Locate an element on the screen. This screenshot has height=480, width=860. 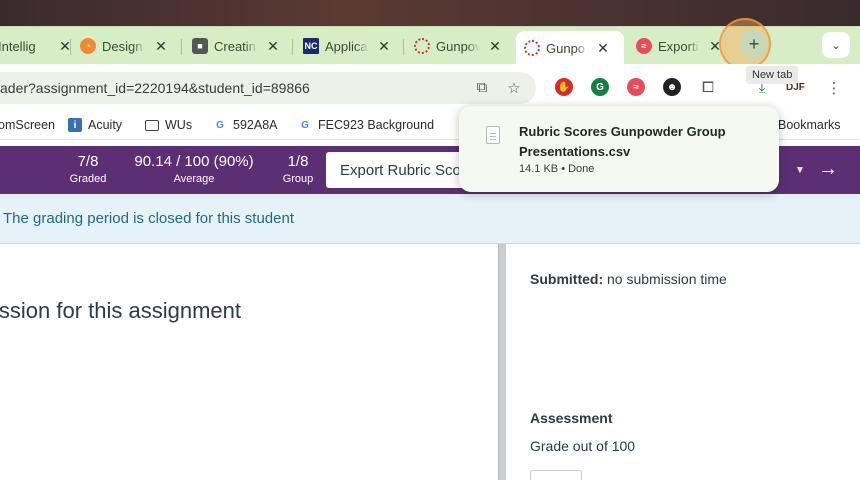
tab-creatin: ■ Creatin ✕ is located at coordinates (236, 46).